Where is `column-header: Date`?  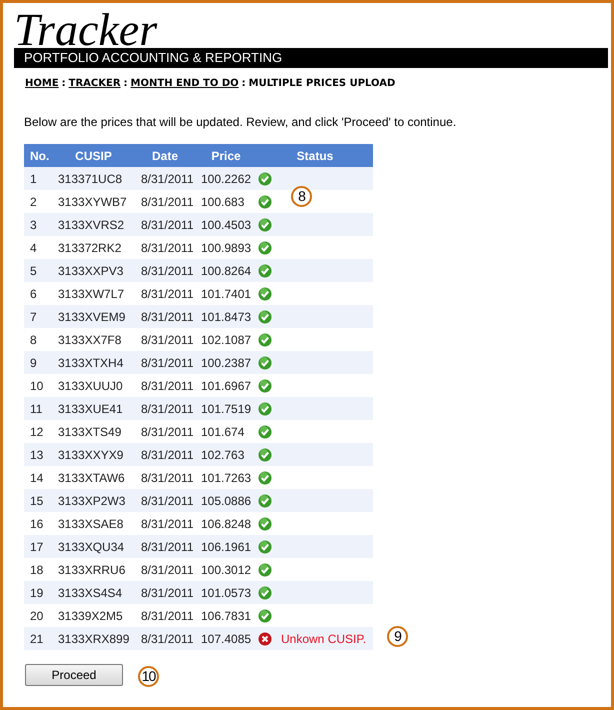
column-header: Date is located at coordinates (165, 155).